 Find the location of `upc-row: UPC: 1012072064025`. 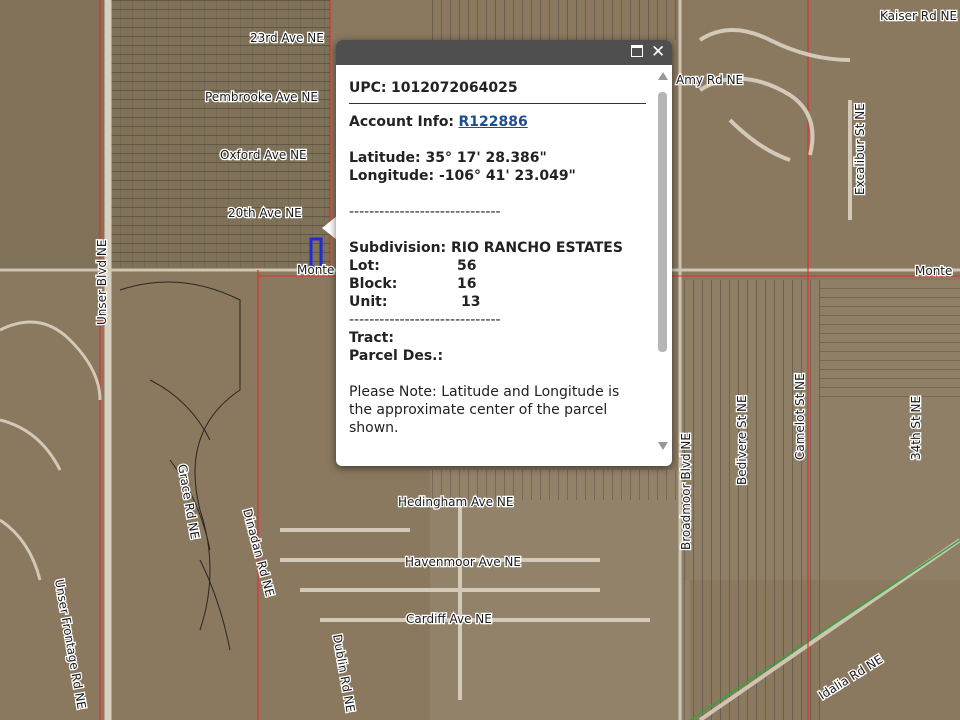

upc-row: UPC: 1012072064025 is located at coordinates (497, 88).